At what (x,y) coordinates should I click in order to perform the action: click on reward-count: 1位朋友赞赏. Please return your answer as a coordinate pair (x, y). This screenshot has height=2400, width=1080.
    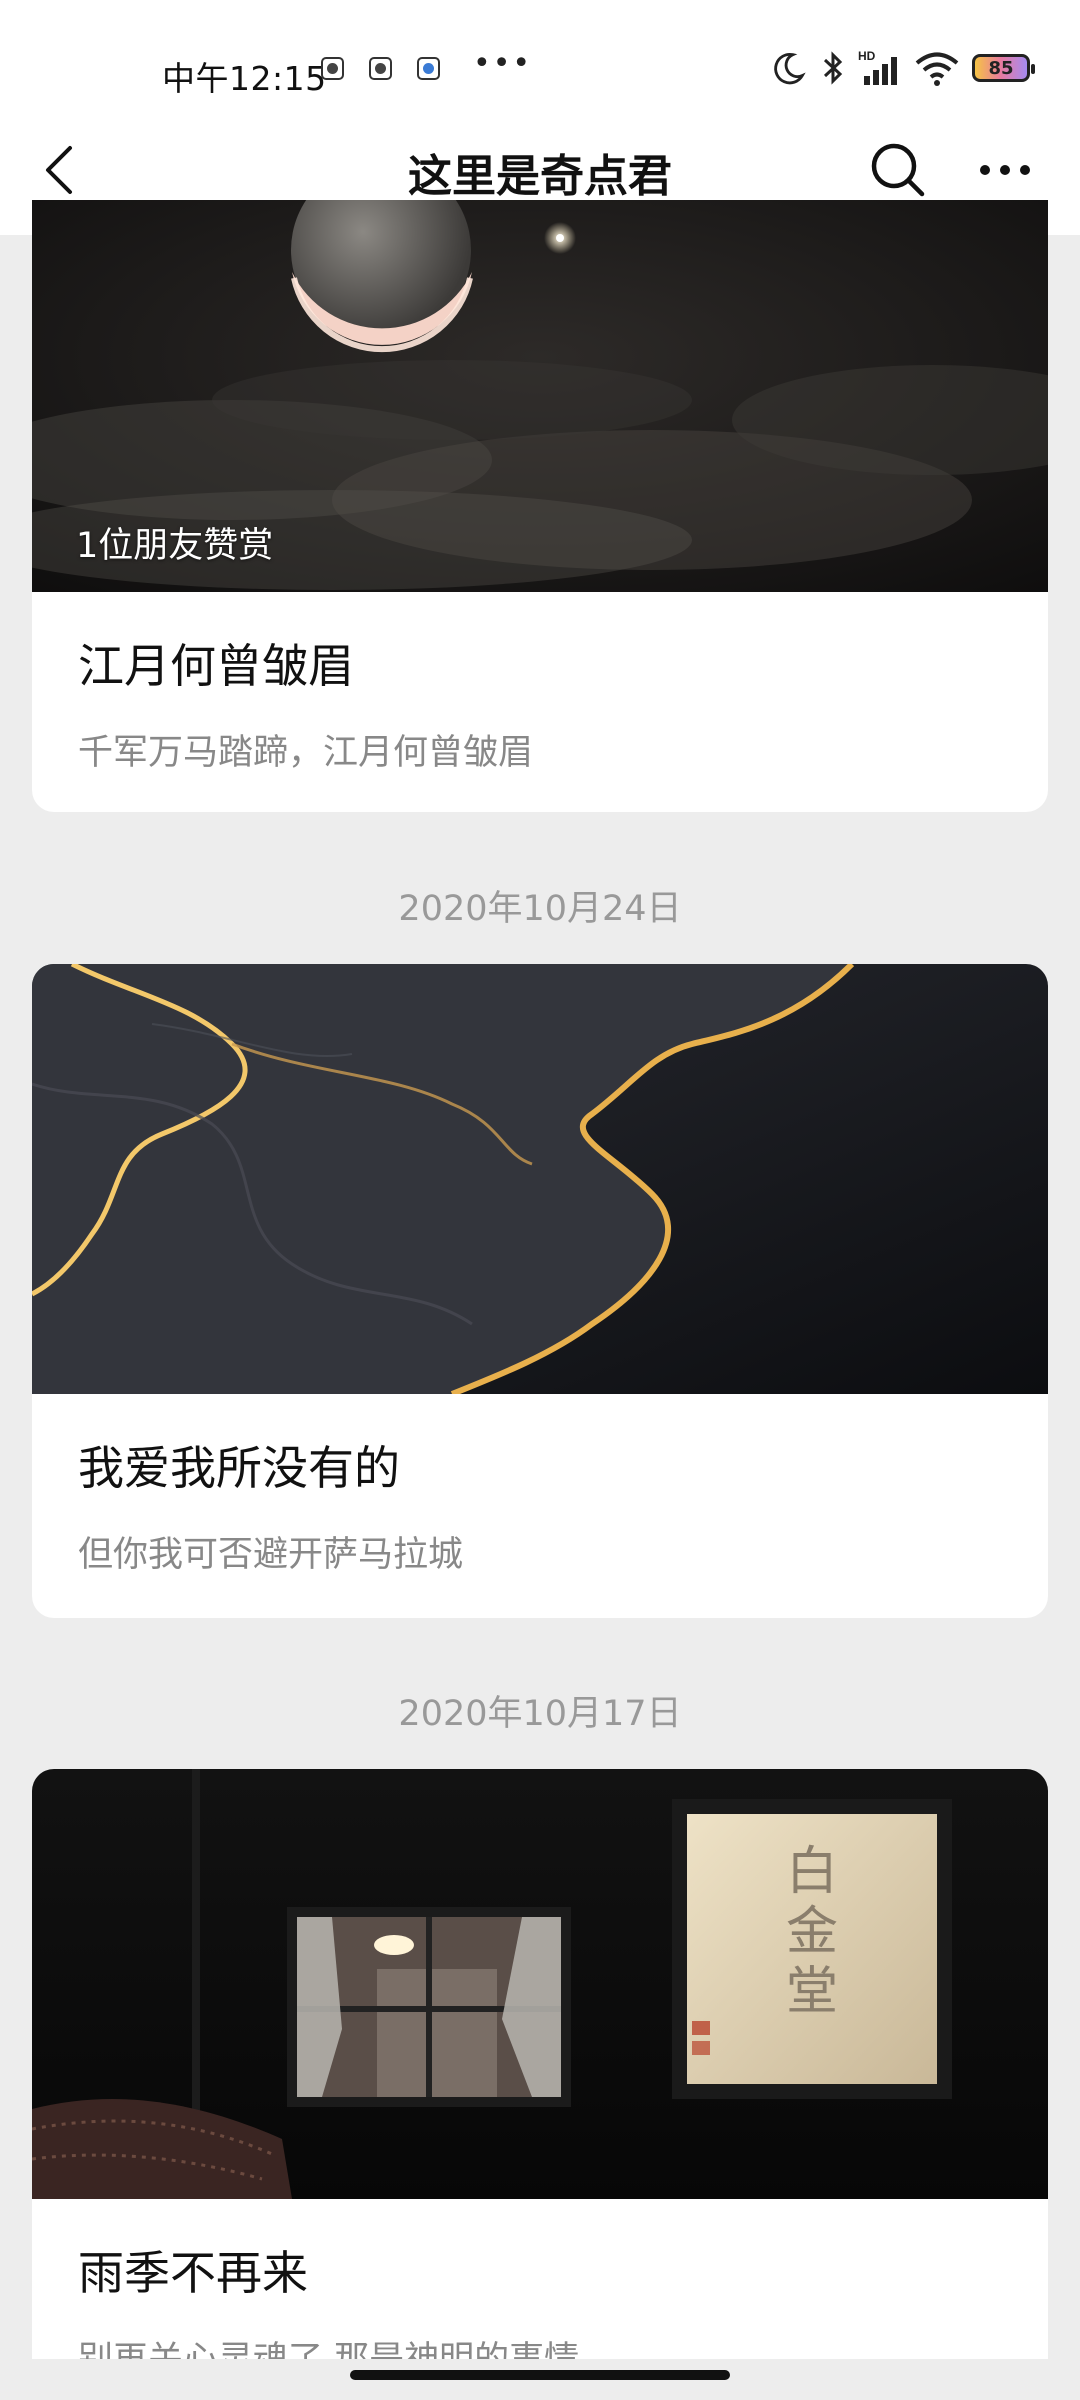
    Looking at the image, I should click on (175, 546).